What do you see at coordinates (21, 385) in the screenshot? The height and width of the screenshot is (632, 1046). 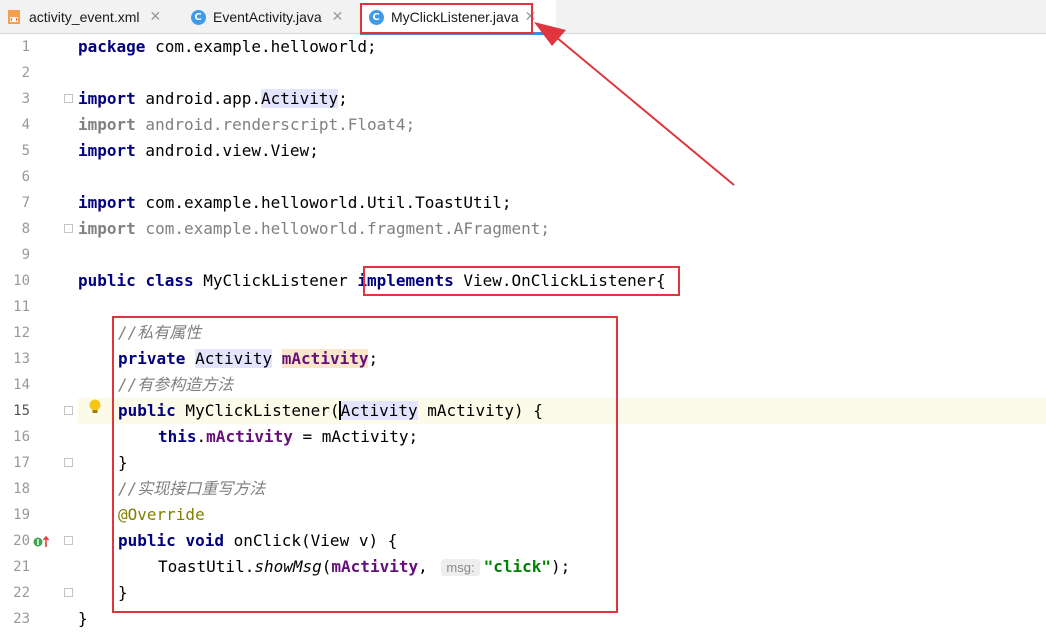 I see `line-number: 14` at bounding box center [21, 385].